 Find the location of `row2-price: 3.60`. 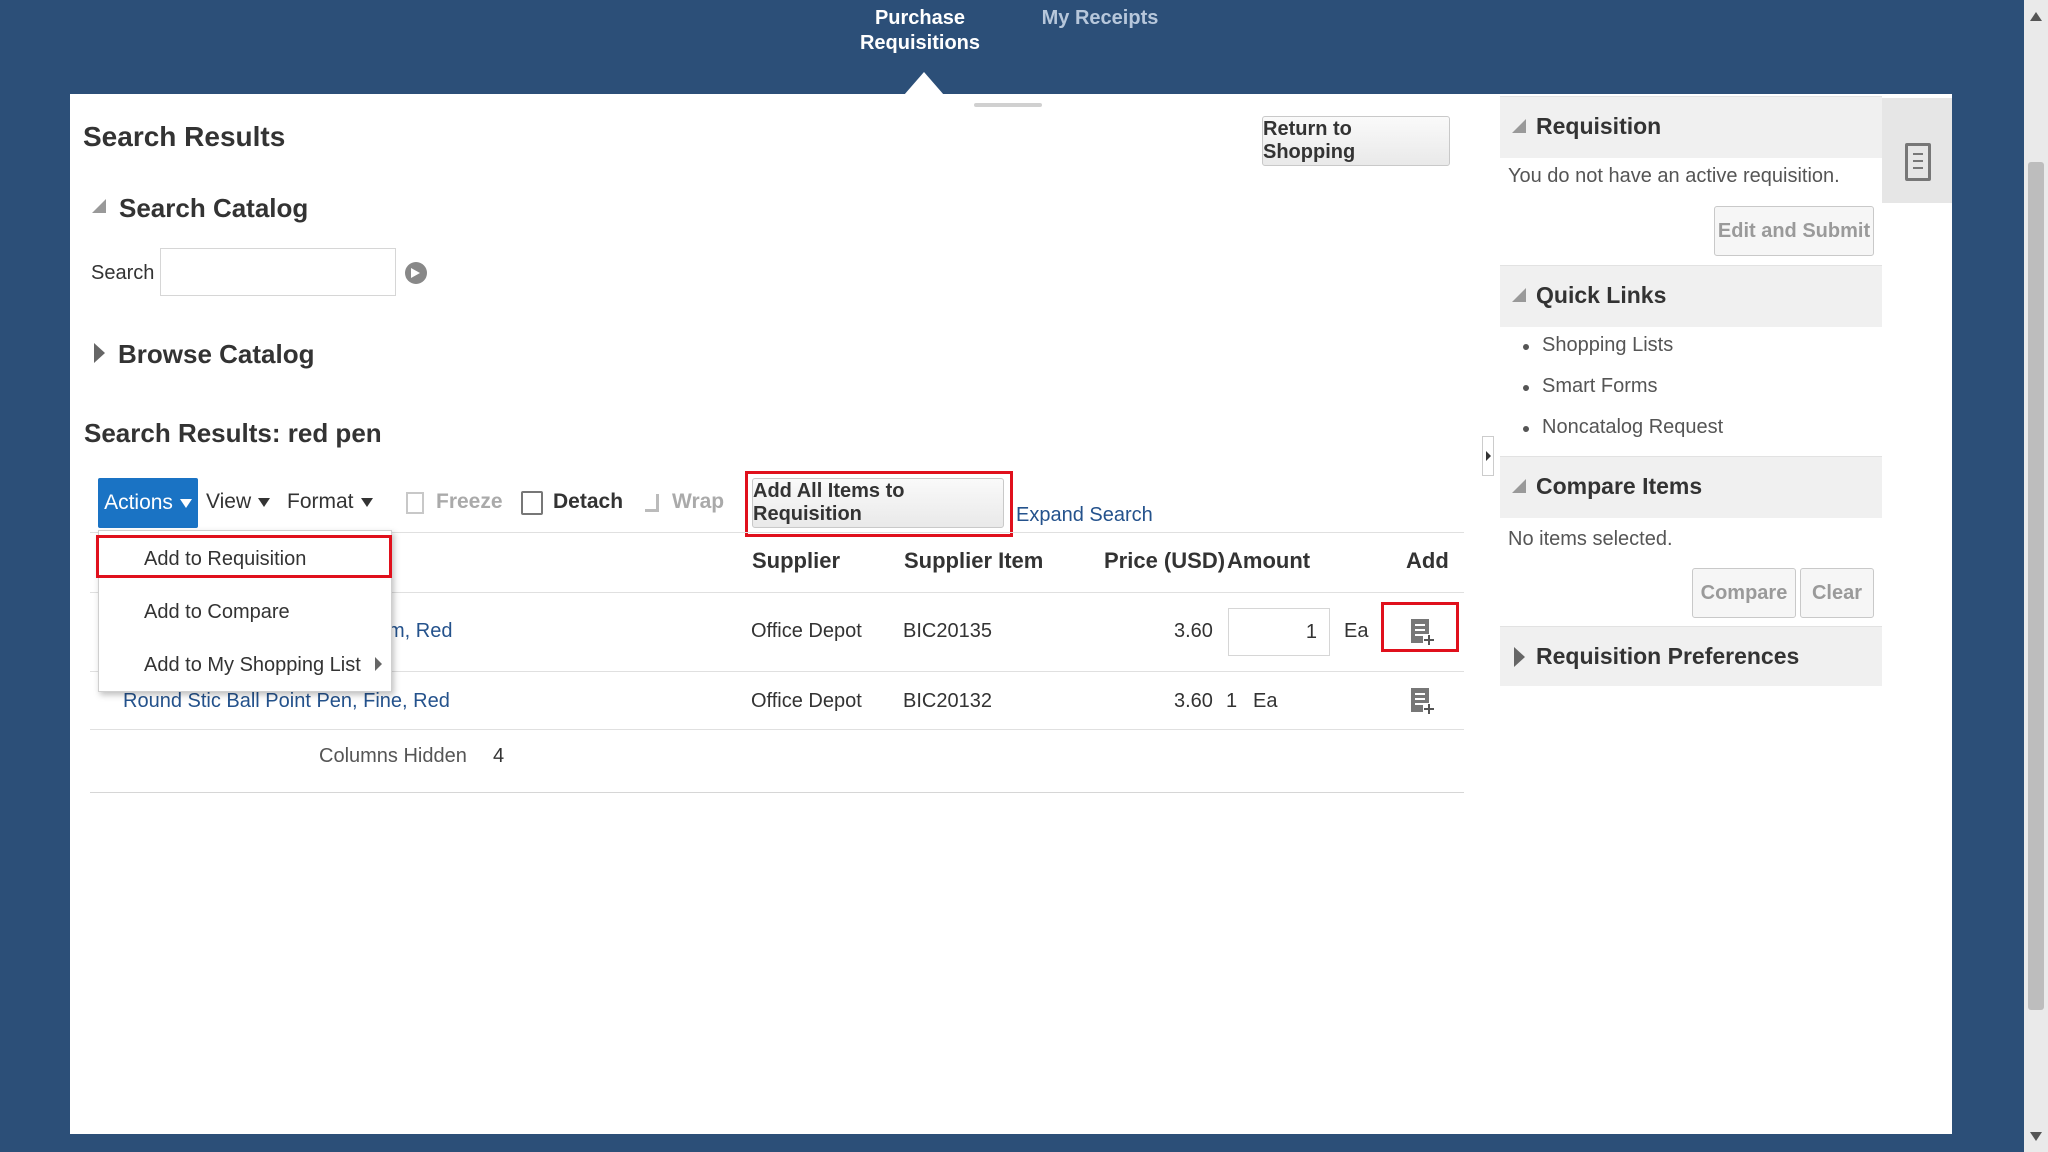

row2-price: 3.60 is located at coordinates (1193, 701).